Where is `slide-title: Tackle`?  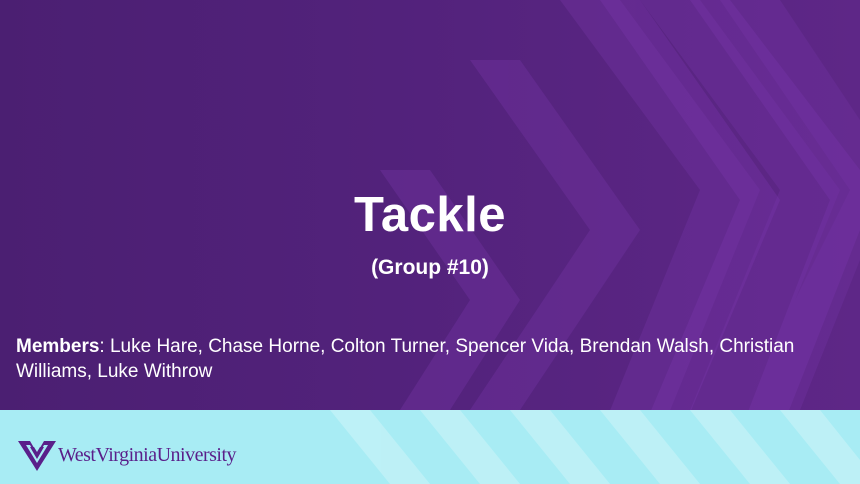 slide-title: Tackle is located at coordinates (430, 215).